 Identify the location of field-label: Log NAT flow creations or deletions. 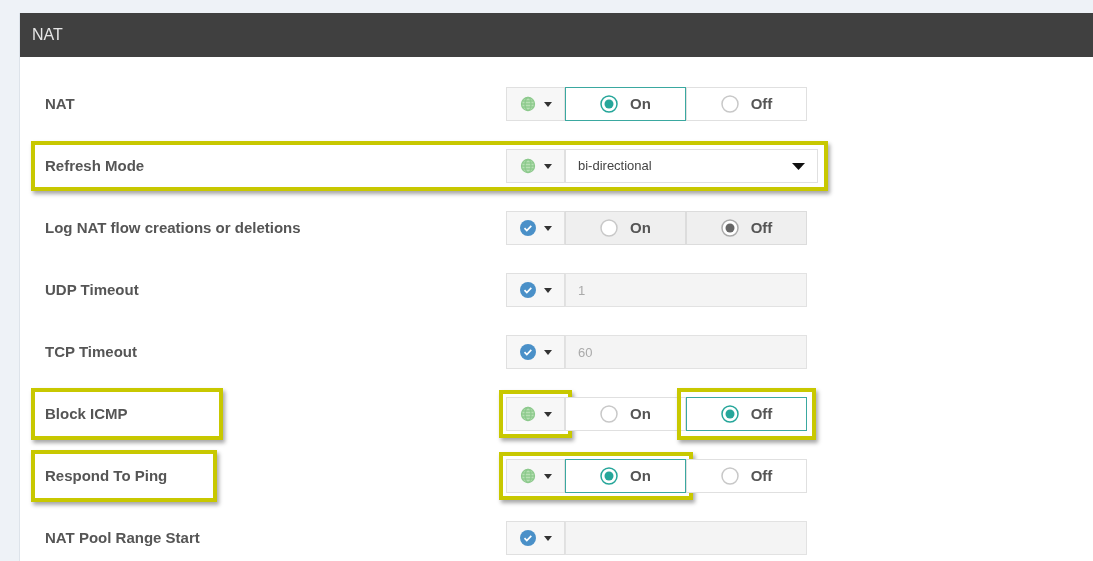
(173, 227).